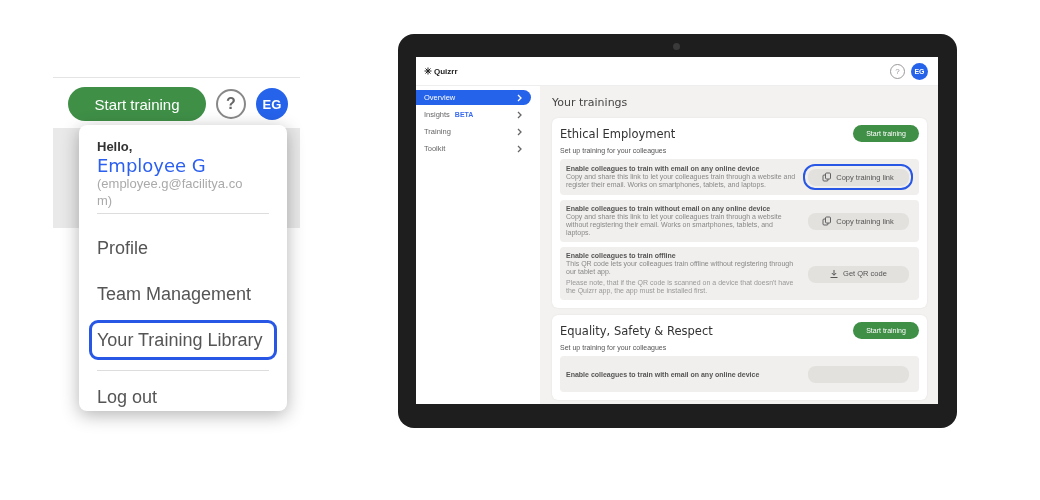 The width and height of the screenshot is (1040, 500). I want to click on training-title: Equality, Safety & Respect, so click(636, 330).